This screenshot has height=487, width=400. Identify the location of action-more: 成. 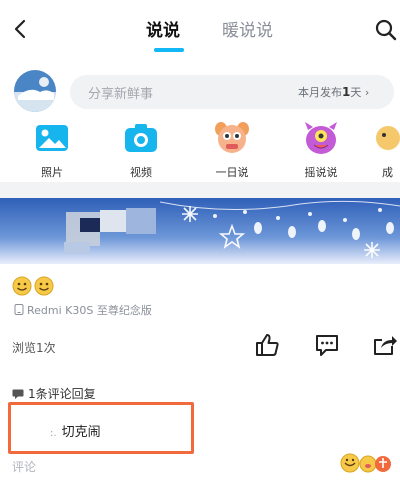
(387, 150).